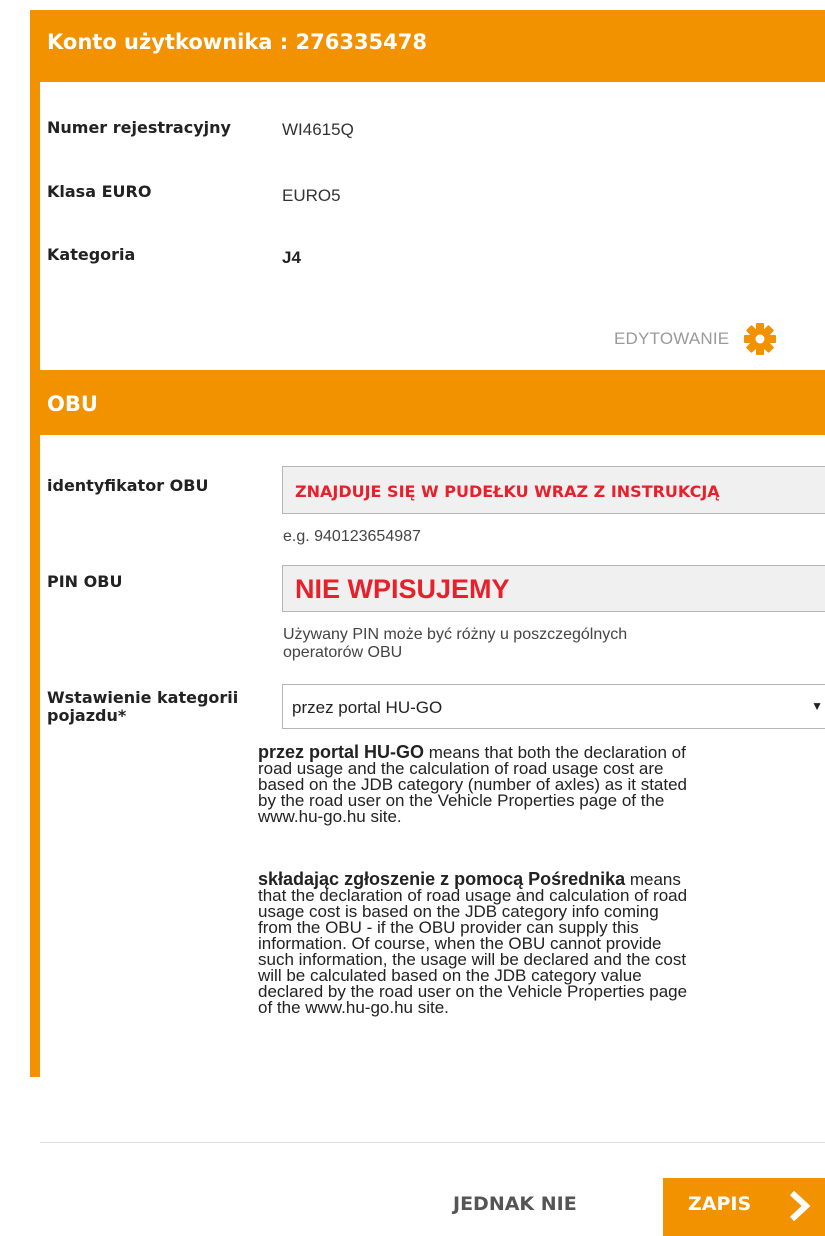 This screenshot has width=825, height=1236. What do you see at coordinates (507, 491) in the screenshot?
I see `obu-id-value: ZNAJDUJE SIĘ W PUDEŁKU WRAZ Z INSTRUKCJĄ` at bounding box center [507, 491].